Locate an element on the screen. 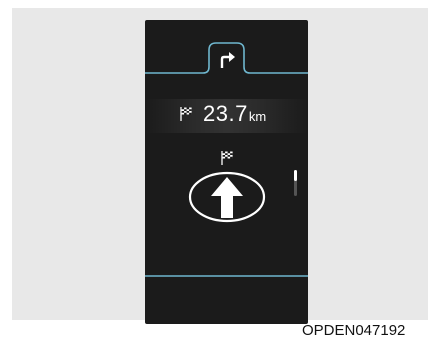  distance-unit: km is located at coordinates (257, 116).